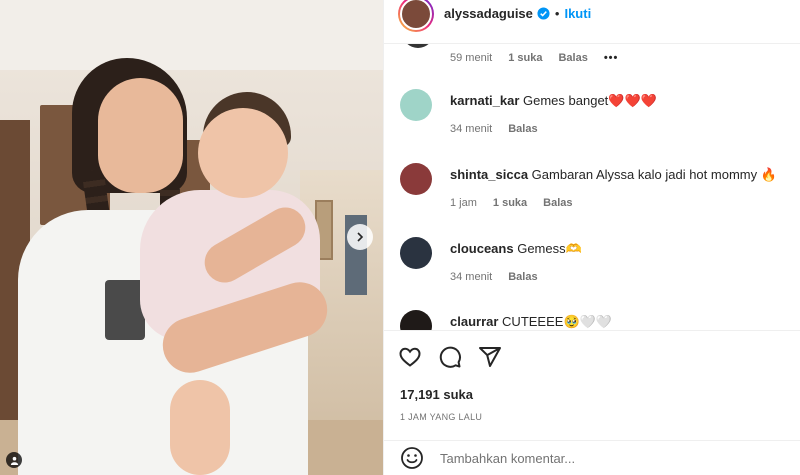 This screenshot has width=800, height=475. Describe the element at coordinates (592, 380) in the screenshot. I see `post-actions: 17,191 suka 1 JAM YANG LALU` at that location.